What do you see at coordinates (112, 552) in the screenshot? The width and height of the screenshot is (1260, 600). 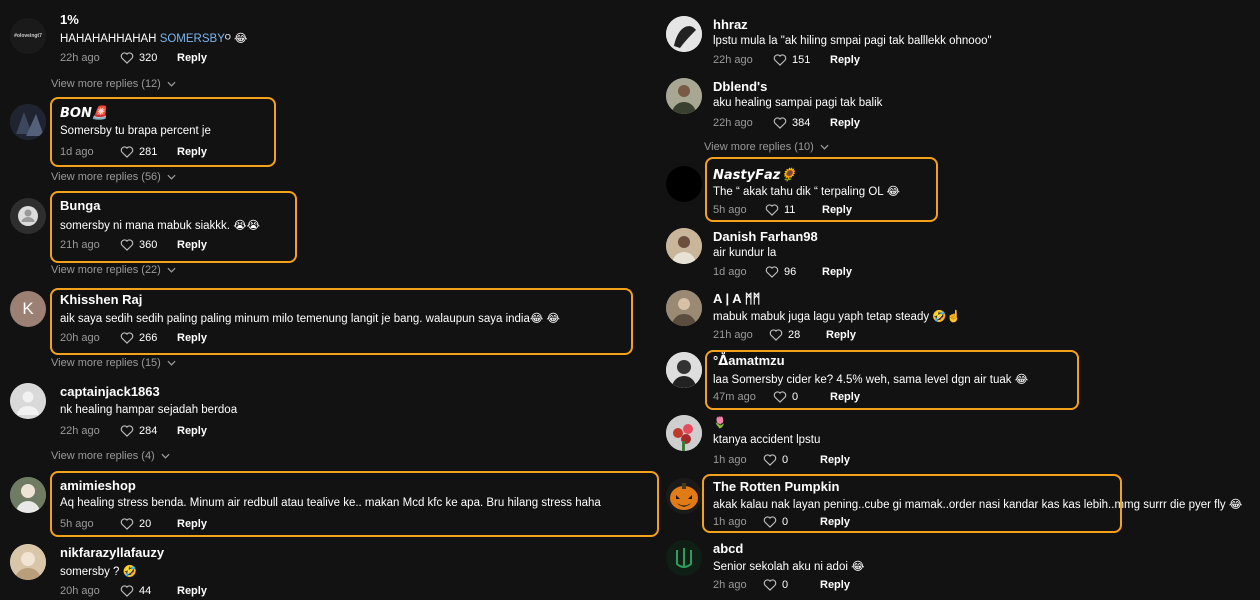 I see `username: nikfarazyllafauzy` at bounding box center [112, 552].